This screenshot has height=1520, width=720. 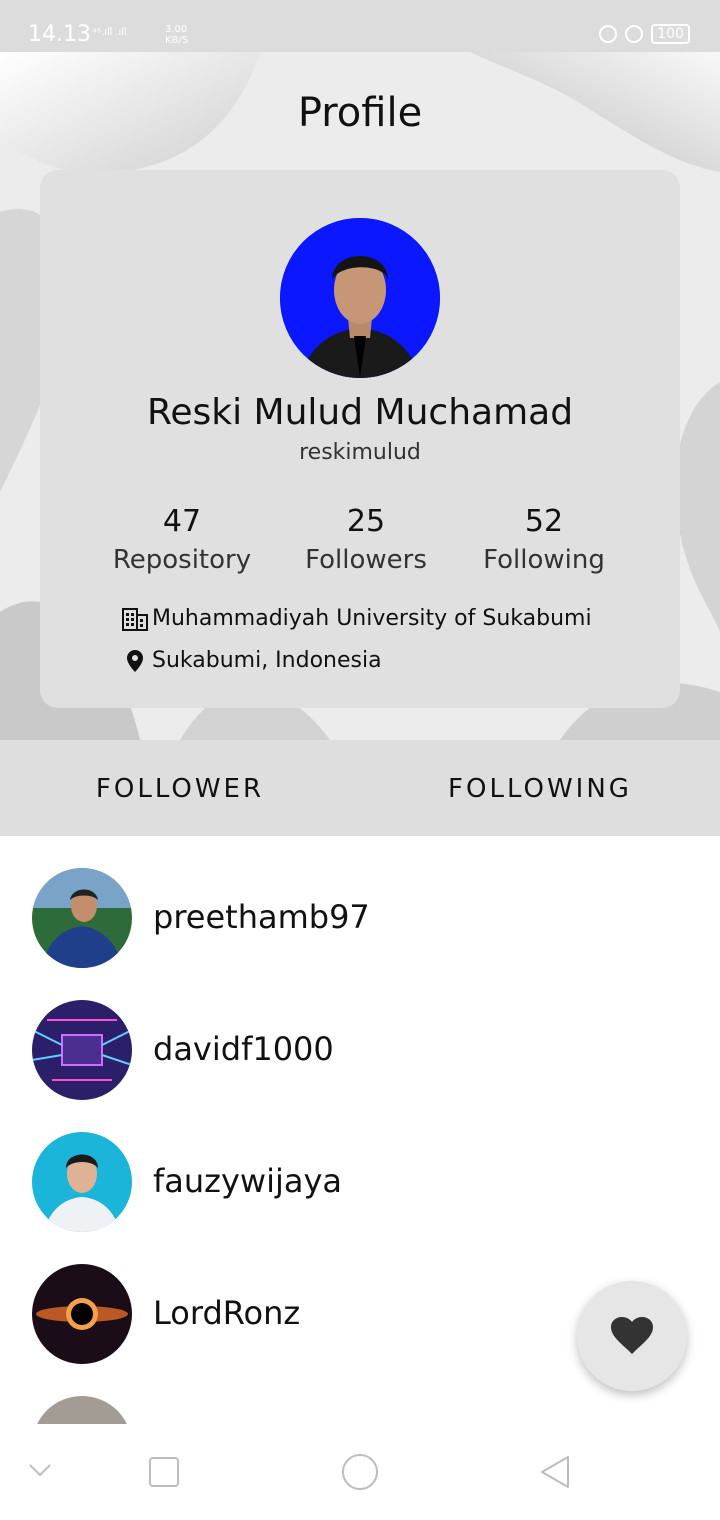 I want to click on status-icons: 100, so click(x=644, y=34).